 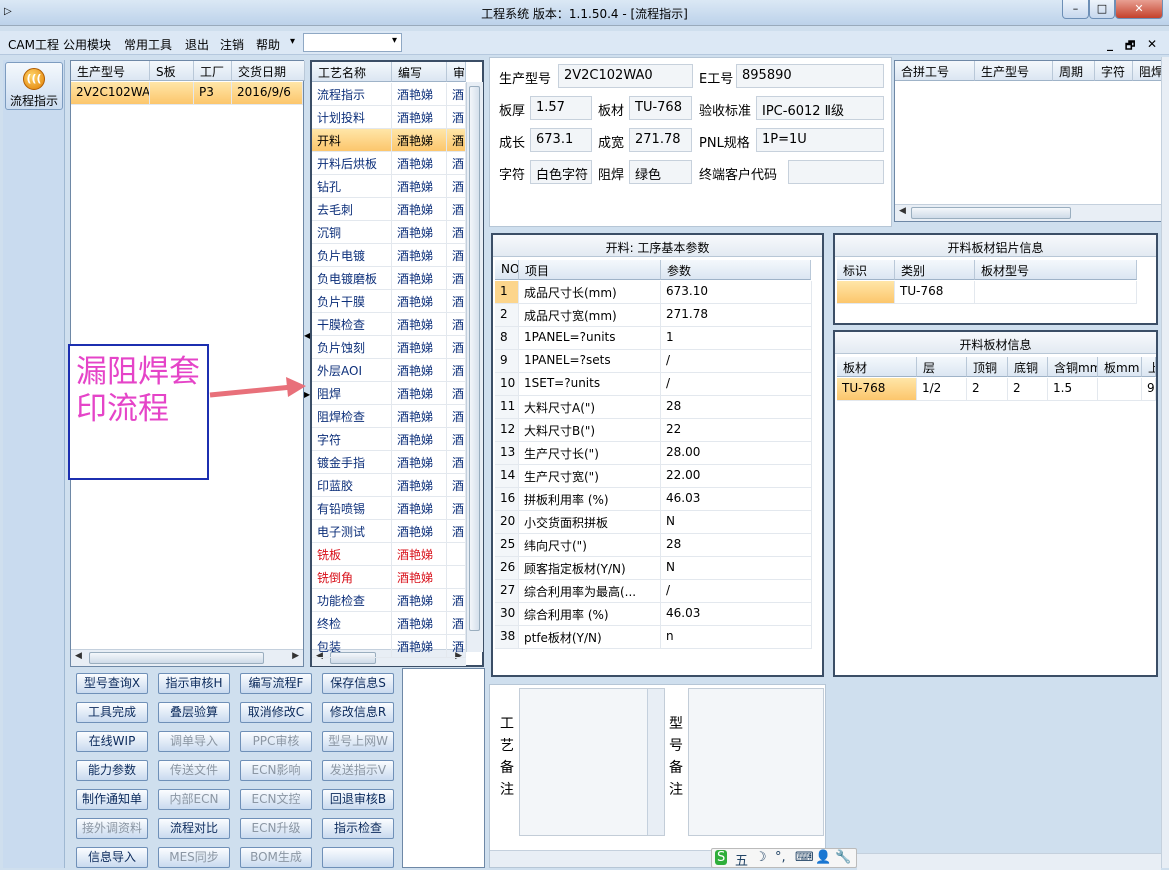 I want to click on pnl-field: 1P=1U, so click(x=820, y=140).